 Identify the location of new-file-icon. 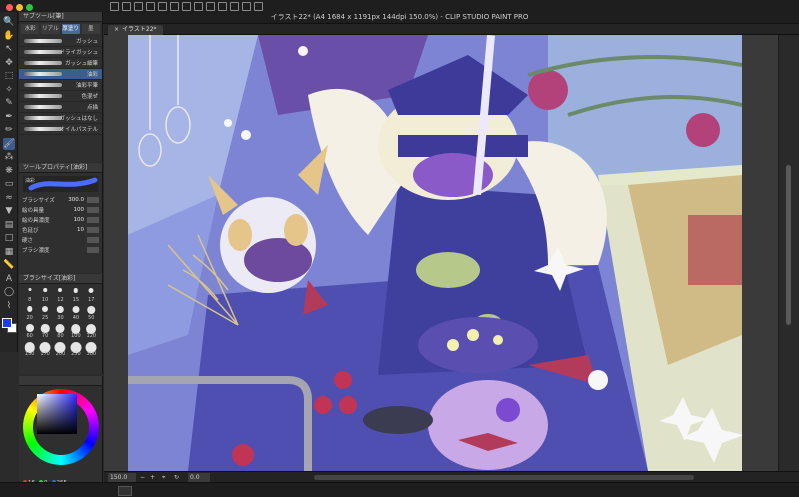
(114, 6).